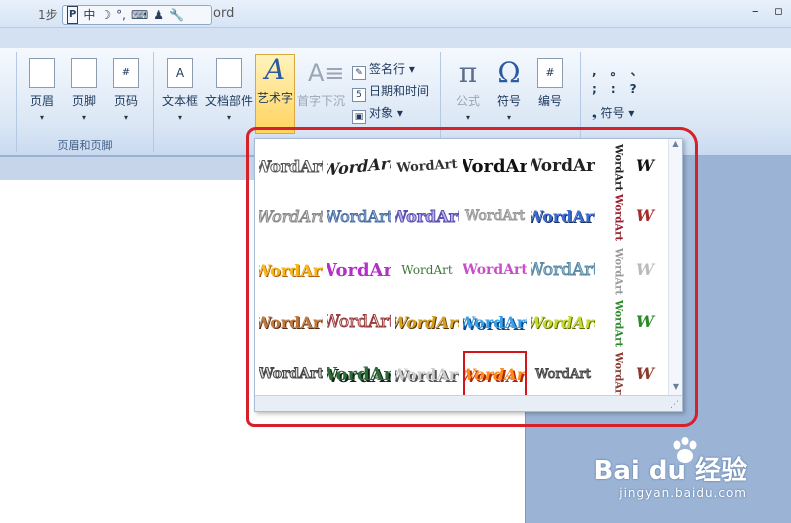 This screenshot has height=523, width=791. I want to click on ime-keyboard-icon: ⌨, so click(139, 15).